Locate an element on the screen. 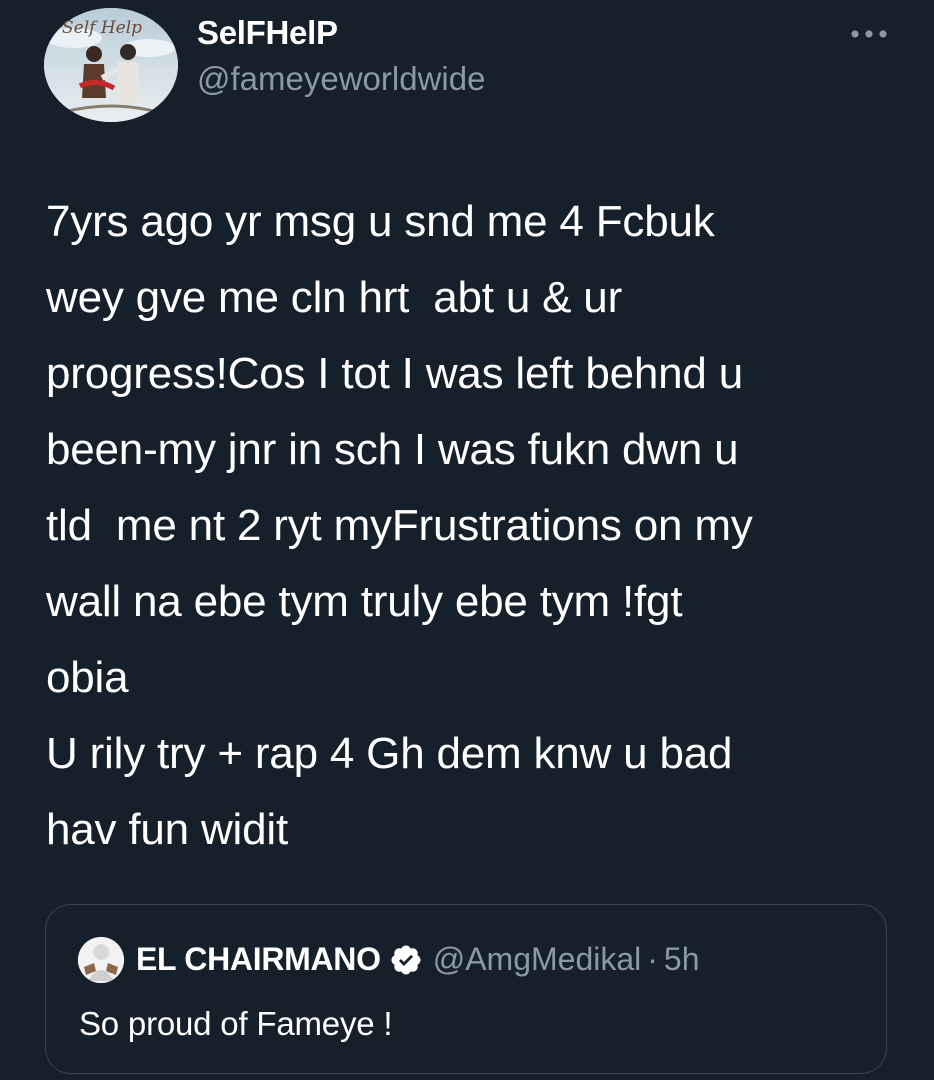 This screenshot has height=1080, width=934. quoted-author-avatar is located at coordinates (101, 960).